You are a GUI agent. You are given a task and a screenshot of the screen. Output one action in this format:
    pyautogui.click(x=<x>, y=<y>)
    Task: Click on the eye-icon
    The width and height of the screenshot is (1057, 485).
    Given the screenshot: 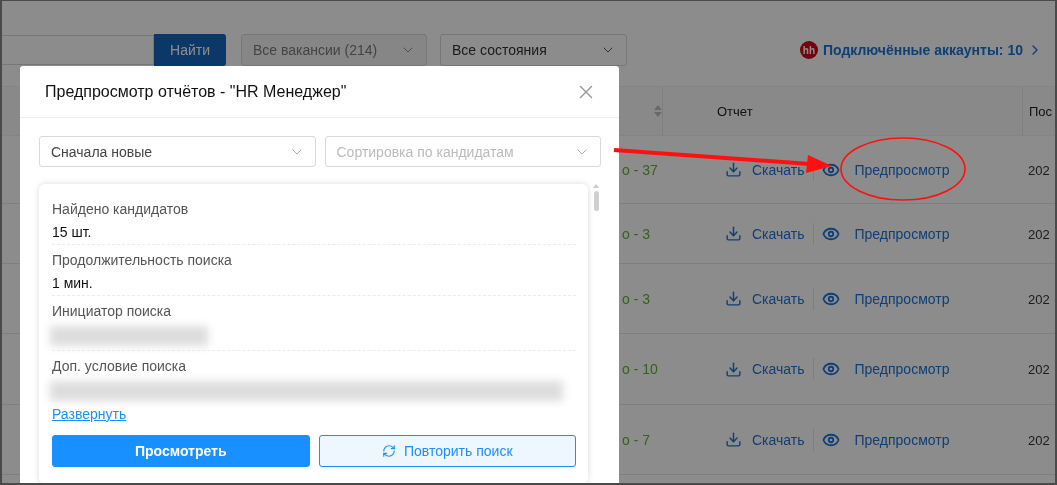 What is the action you would take?
    pyautogui.click(x=830, y=369)
    